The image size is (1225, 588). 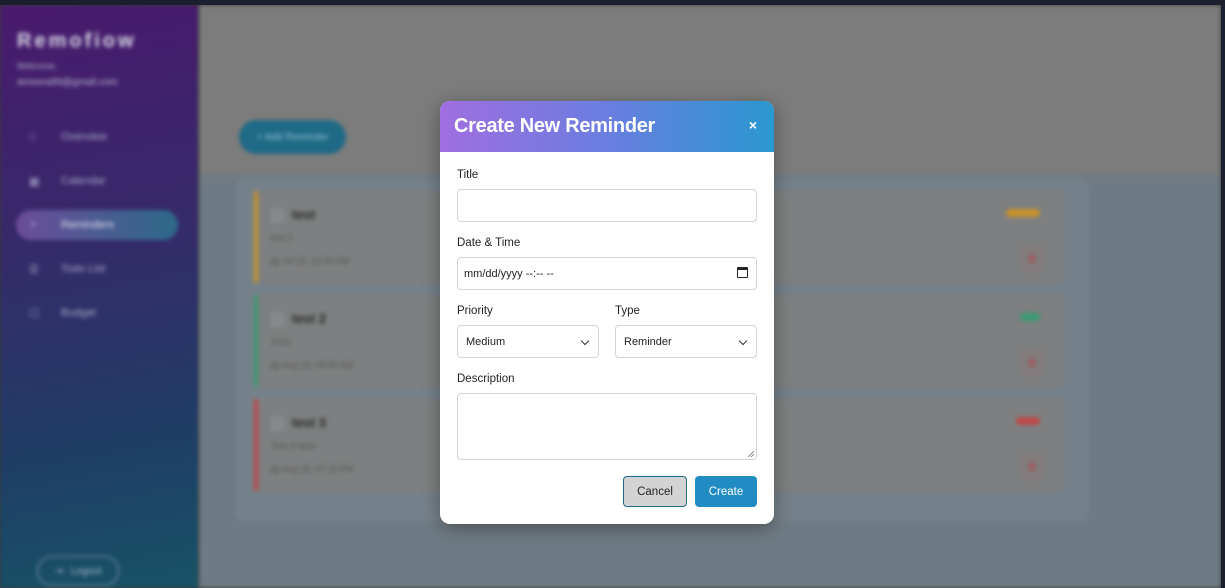 What do you see at coordinates (312, 365) in the screenshot?
I see `reminder-date: ▤ Aug 13, 08:00 AM` at bounding box center [312, 365].